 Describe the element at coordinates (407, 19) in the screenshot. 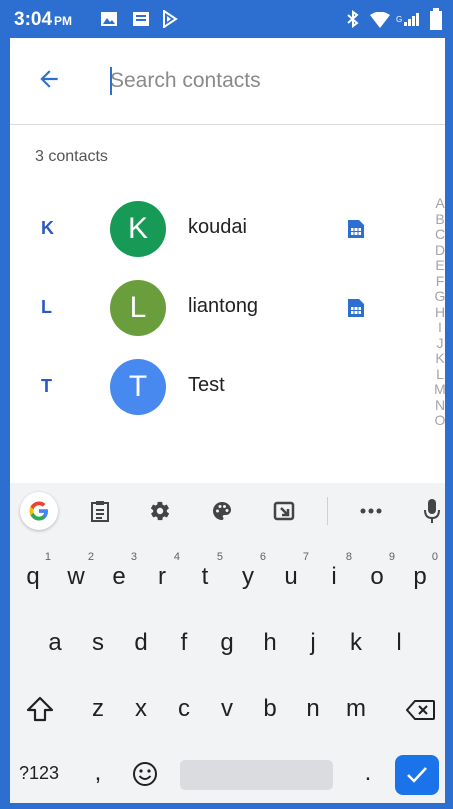

I see `signal-icon: G` at that location.